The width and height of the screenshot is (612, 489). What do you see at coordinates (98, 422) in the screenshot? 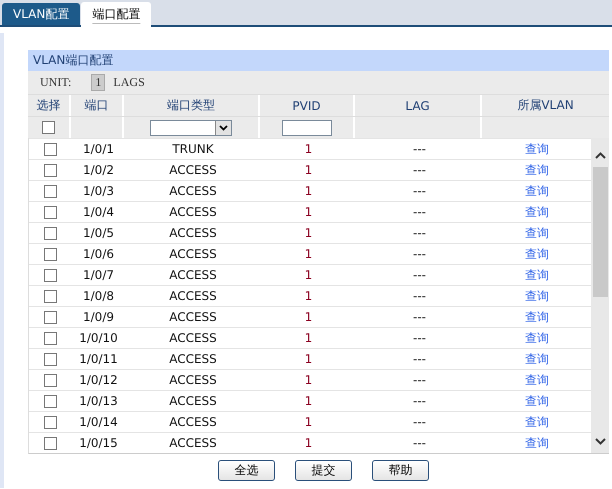
I see `port-cell: 1/0/14` at bounding box center [98, 422].